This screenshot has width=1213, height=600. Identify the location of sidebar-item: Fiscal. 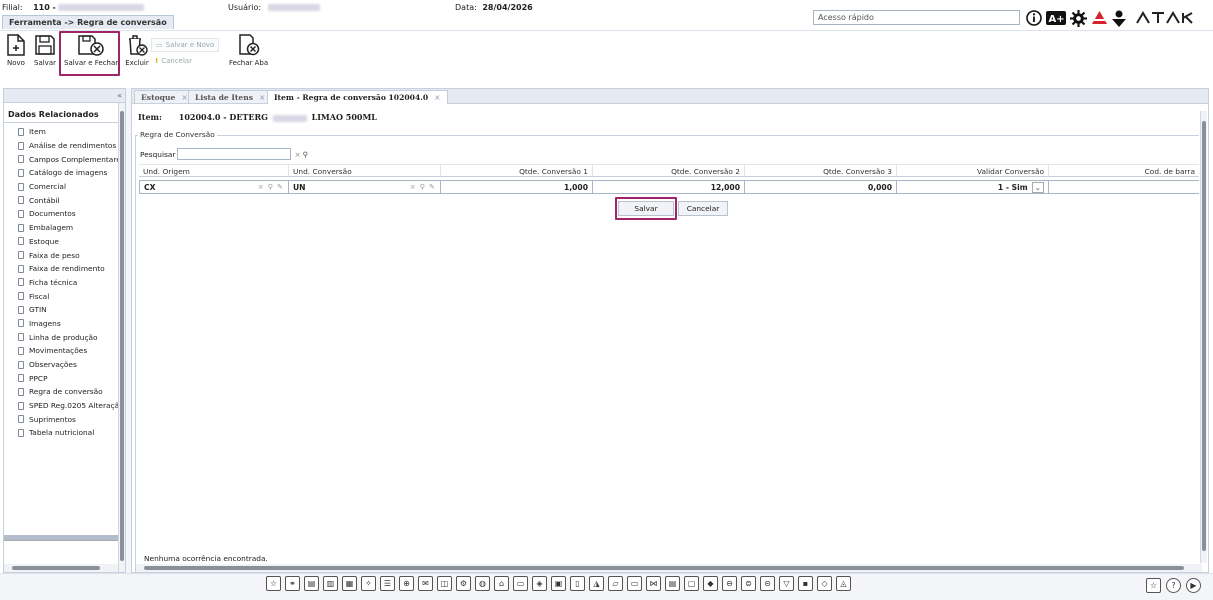
(71, 296).